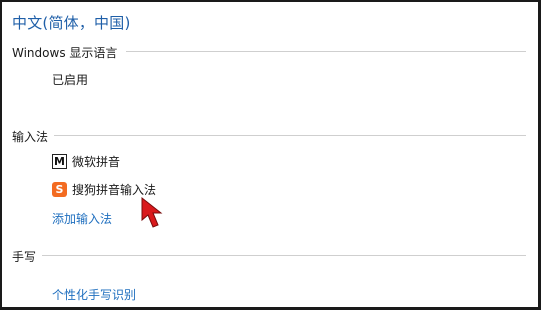 The width and height of the screenshot is (541, 310). I want to click on ime-label: 微软拼音, so click(96, 161).